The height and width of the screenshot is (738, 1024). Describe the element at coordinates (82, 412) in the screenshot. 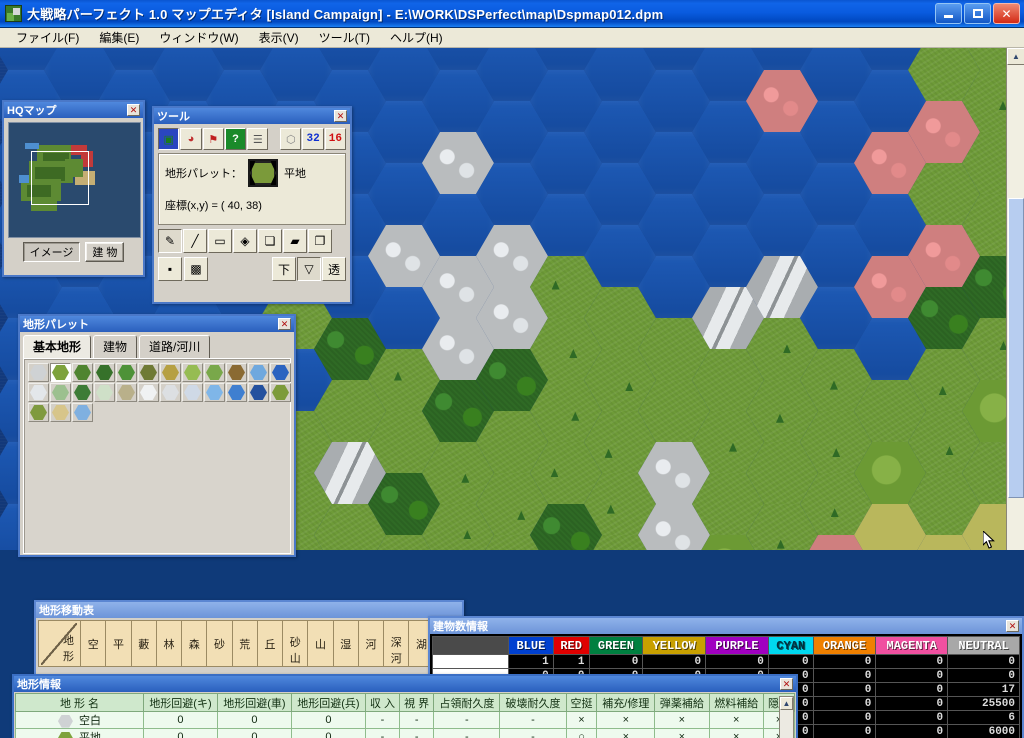

I see `terrain-swatch-river` at that location.